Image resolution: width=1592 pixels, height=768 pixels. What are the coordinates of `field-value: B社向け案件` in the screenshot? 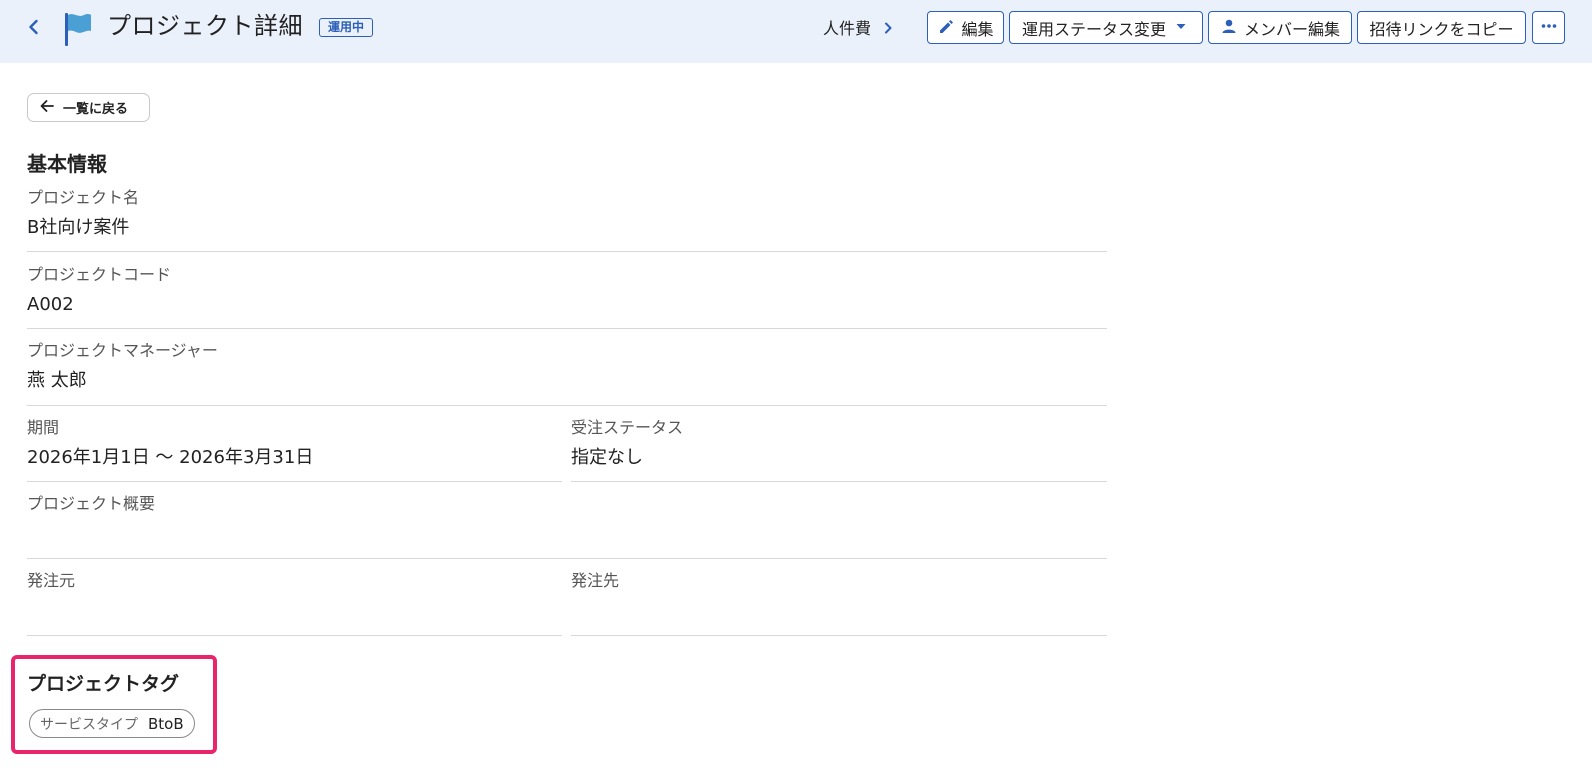 It's located at (78, 227).